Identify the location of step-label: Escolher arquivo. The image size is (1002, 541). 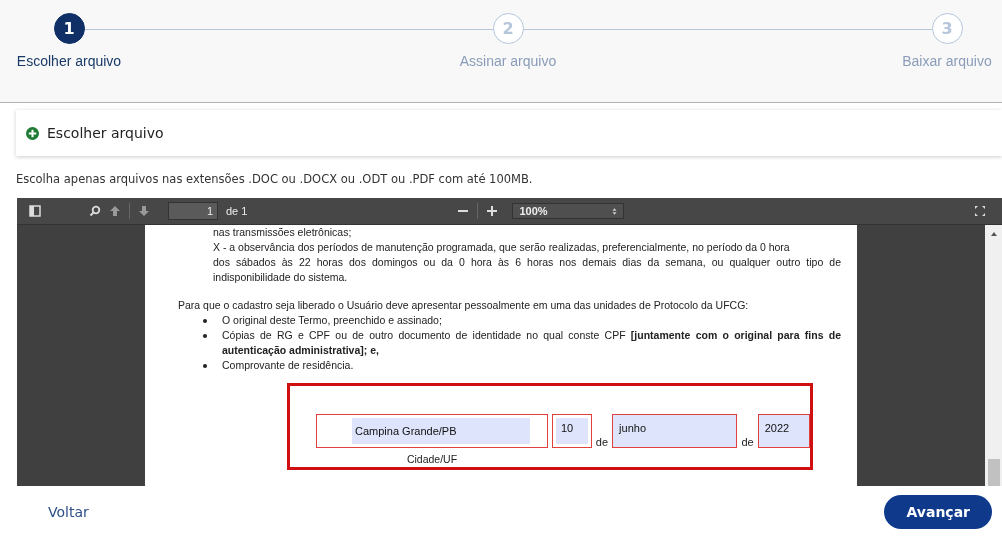
(69, 61).